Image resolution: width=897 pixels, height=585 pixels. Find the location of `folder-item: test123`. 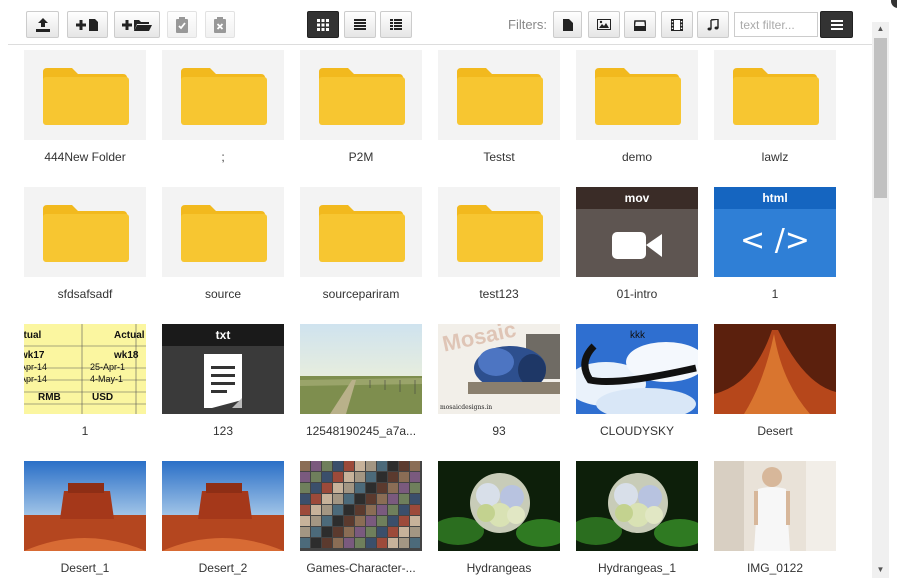

folder-item: test123 is located at coordinates (499, 249).